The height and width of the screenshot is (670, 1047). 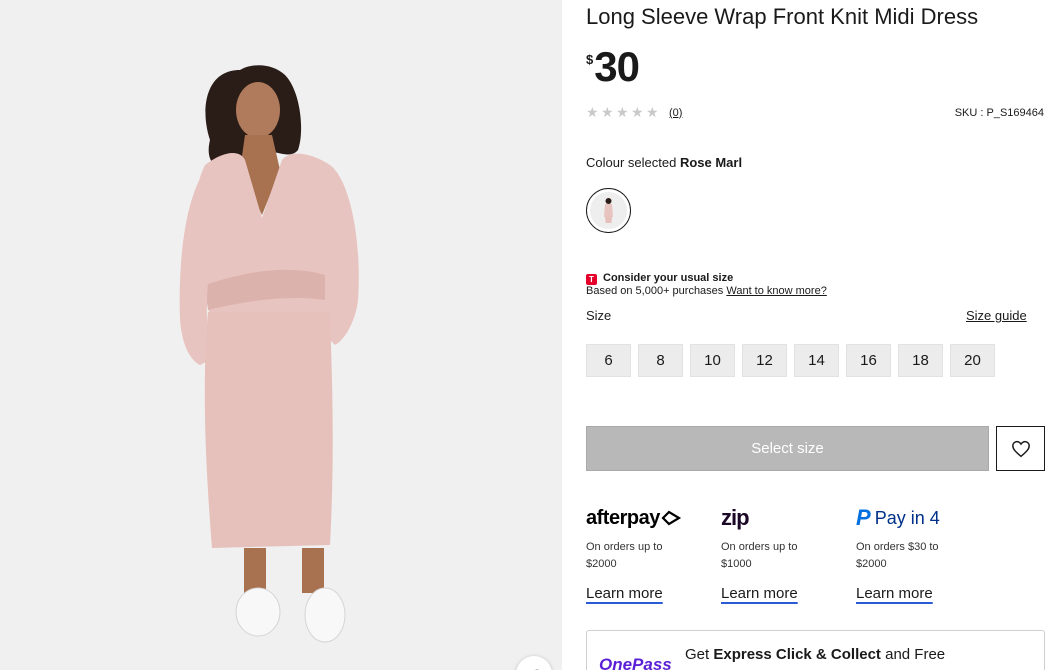 What do you see at coordinates (590, 59) in the screenshot?
I see `currency-symbol: $` at bounding box center [590, 59].